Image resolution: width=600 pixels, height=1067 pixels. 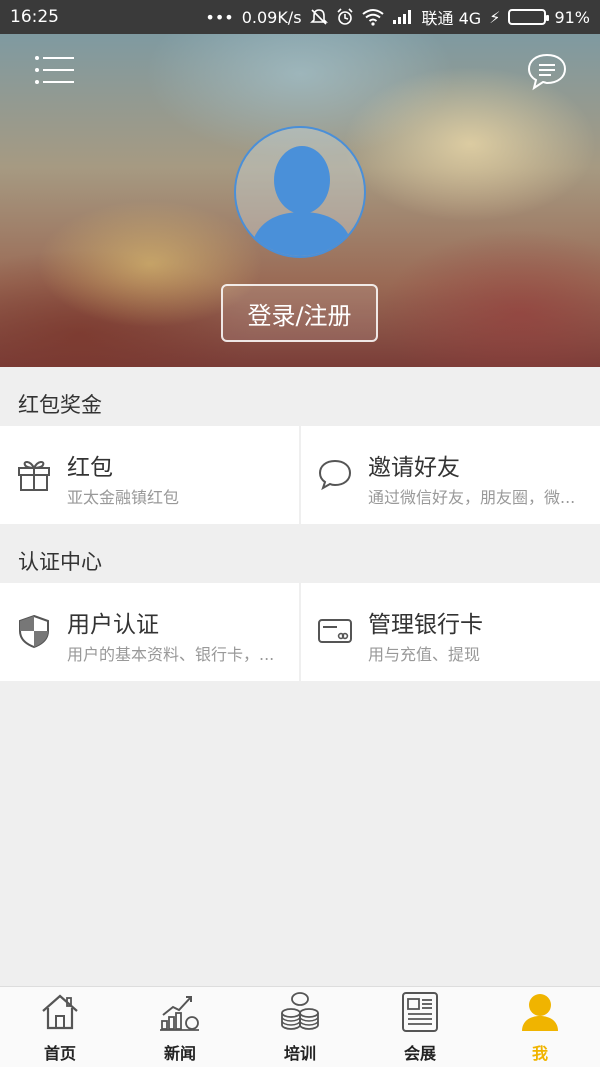 I want to click on avatar-user-icon, so click(x=302, y=201).